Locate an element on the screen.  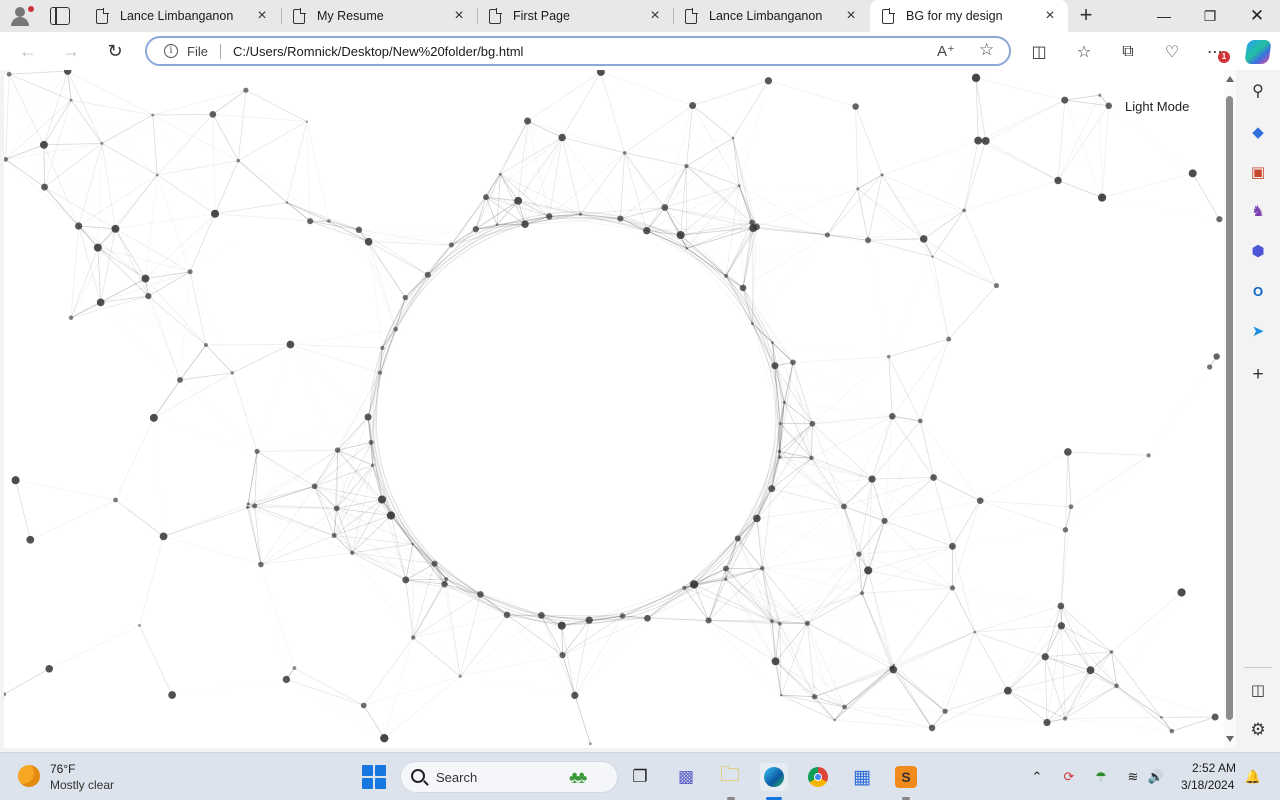
tab-actions-menu-icon is located at coordinates (60, 16).